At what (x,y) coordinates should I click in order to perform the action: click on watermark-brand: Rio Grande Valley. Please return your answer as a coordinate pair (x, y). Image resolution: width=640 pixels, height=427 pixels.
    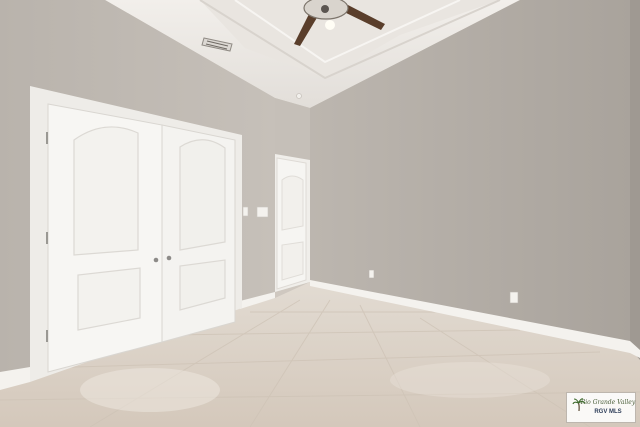
    Looking at the image, I should click on (608, 402).